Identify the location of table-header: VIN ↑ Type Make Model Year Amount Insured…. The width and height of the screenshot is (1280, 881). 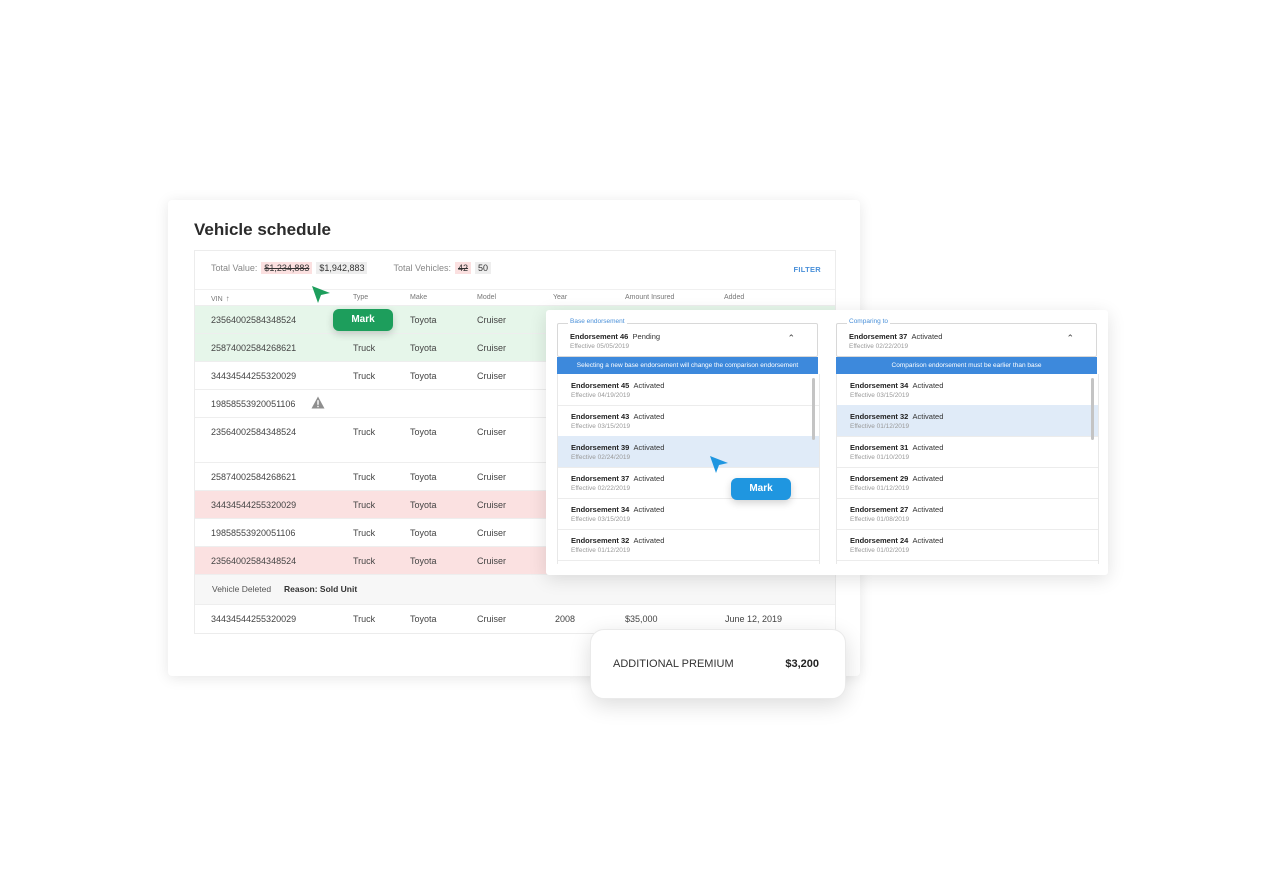
(515, 297).